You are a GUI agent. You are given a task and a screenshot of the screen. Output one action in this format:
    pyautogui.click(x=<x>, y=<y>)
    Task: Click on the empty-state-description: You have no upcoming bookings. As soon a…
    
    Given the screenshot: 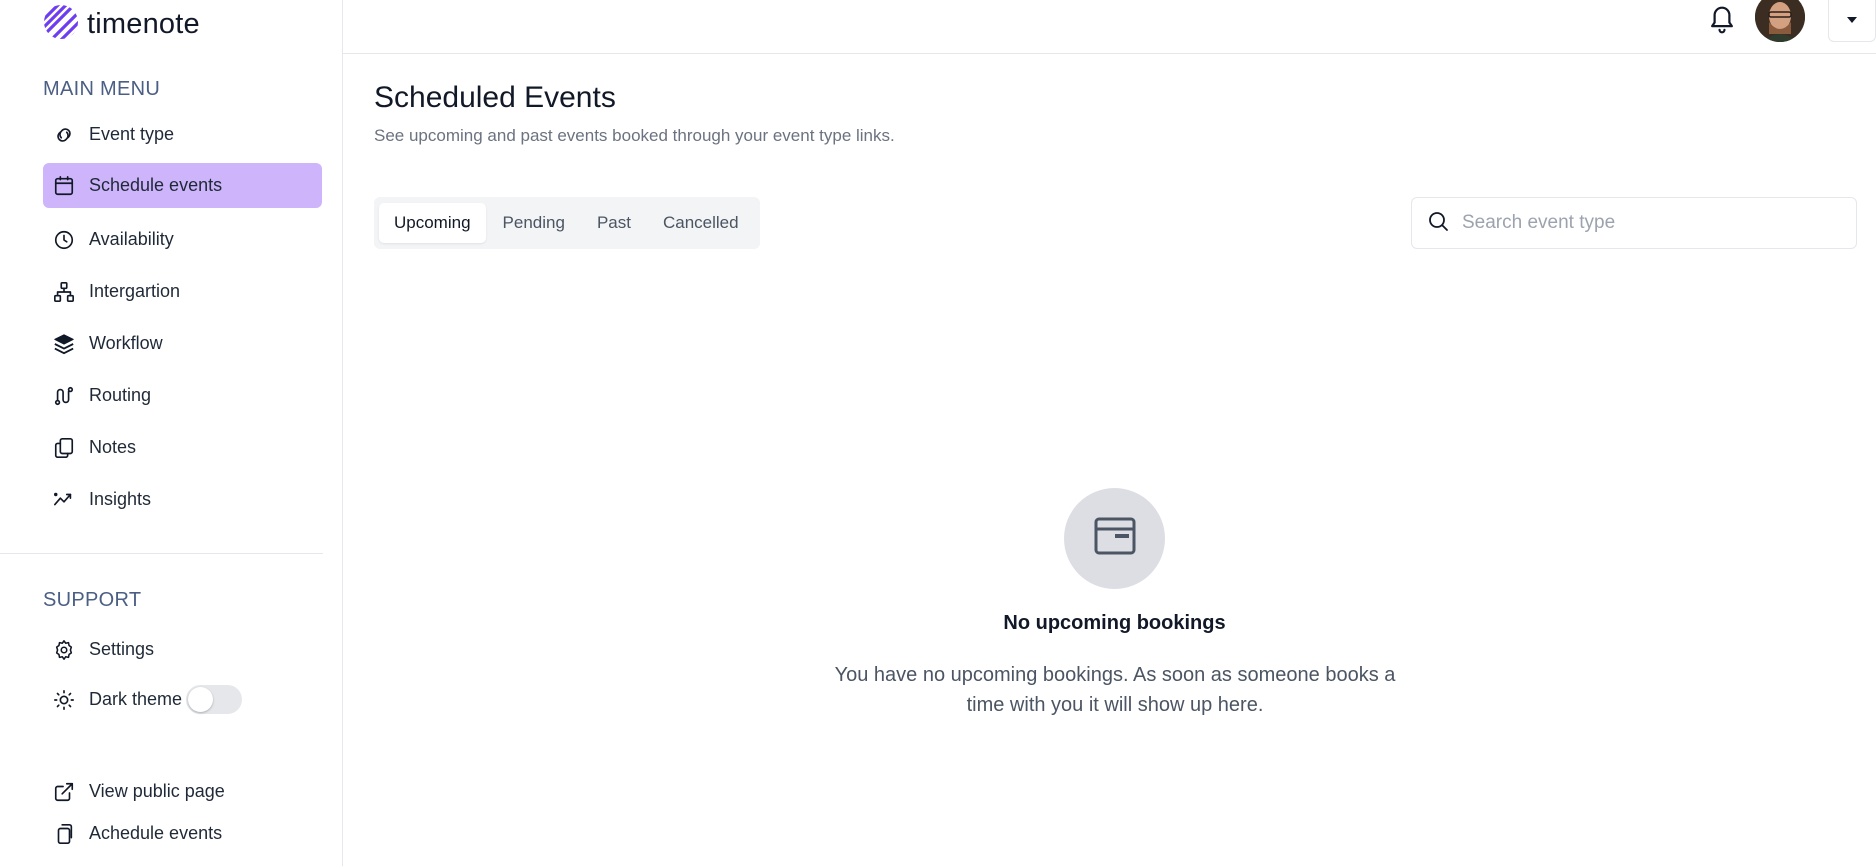 What is the action you would take?
    pyautogui.click(x=1115, y=690)
    